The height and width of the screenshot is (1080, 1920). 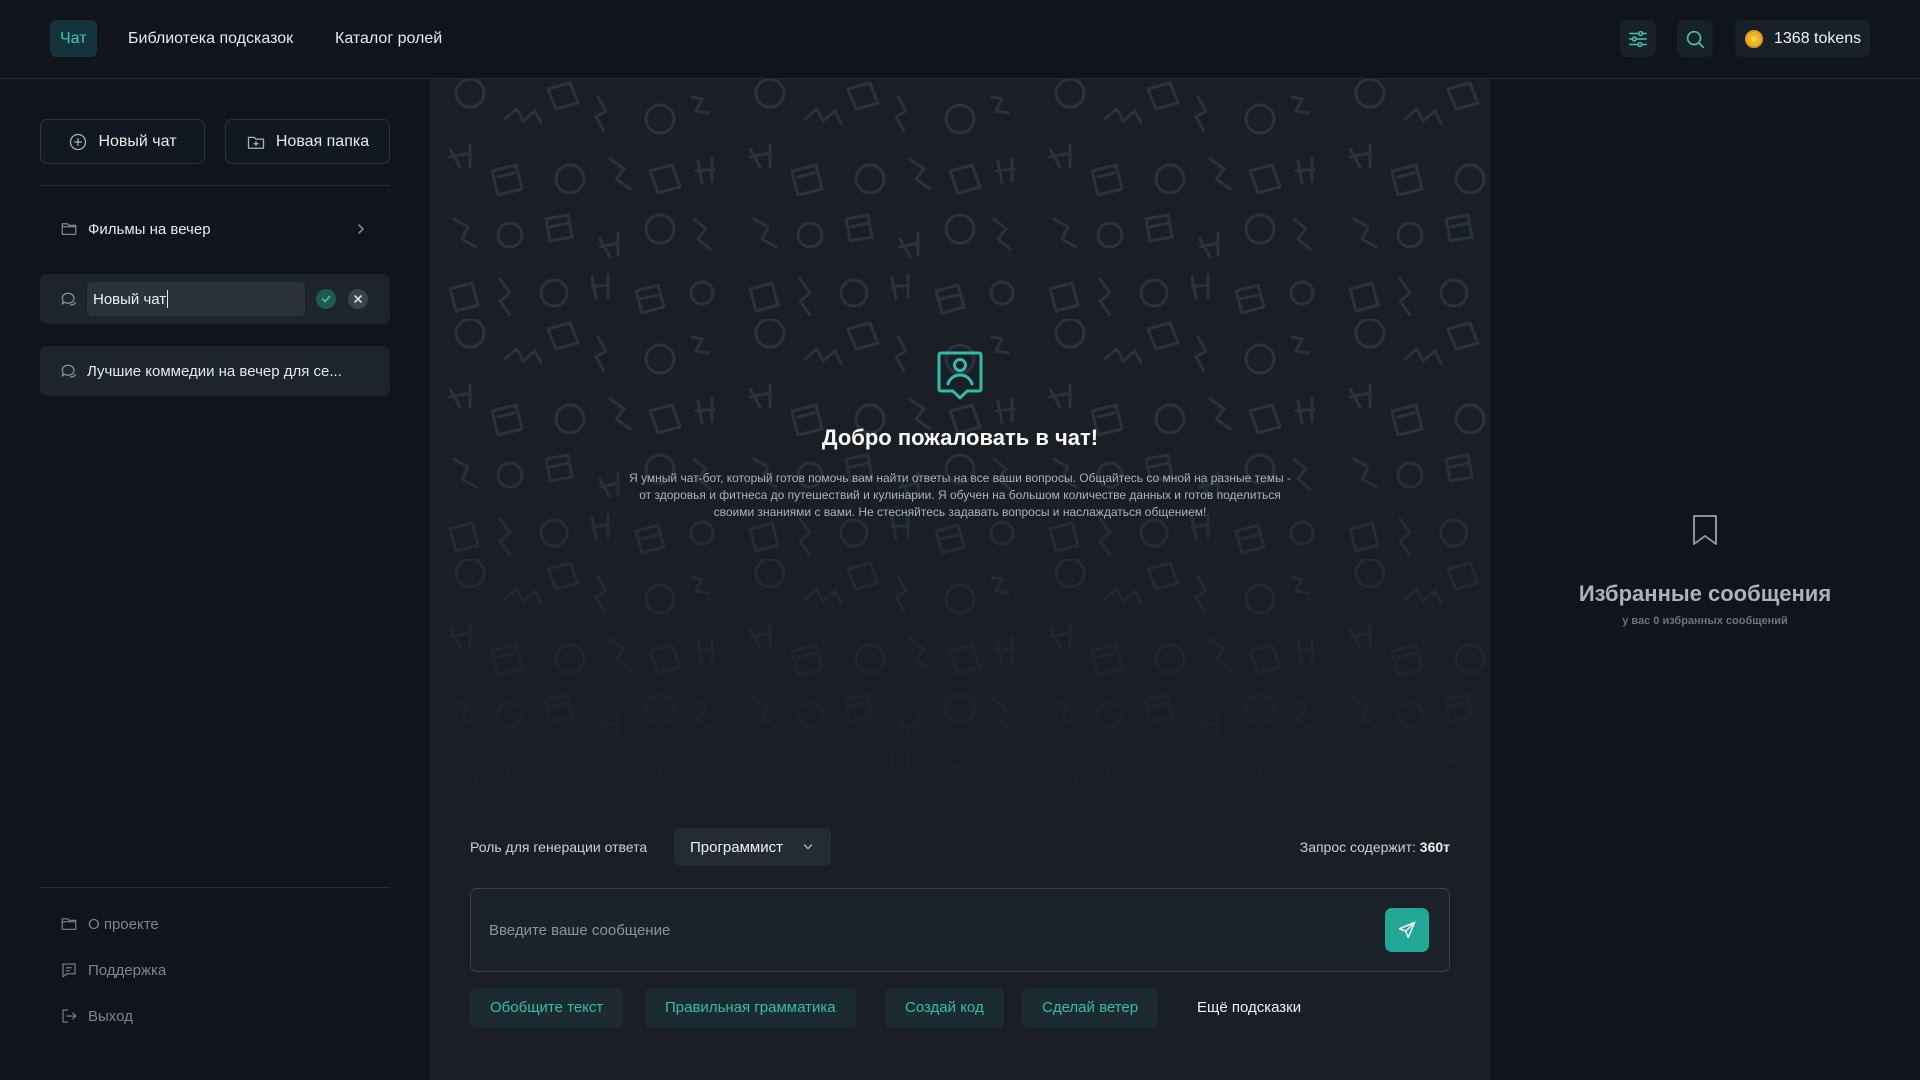 What do you see at coordinates (168, 299) in the screenshot?
I see `text-caret` at bounding box center [168, 299].